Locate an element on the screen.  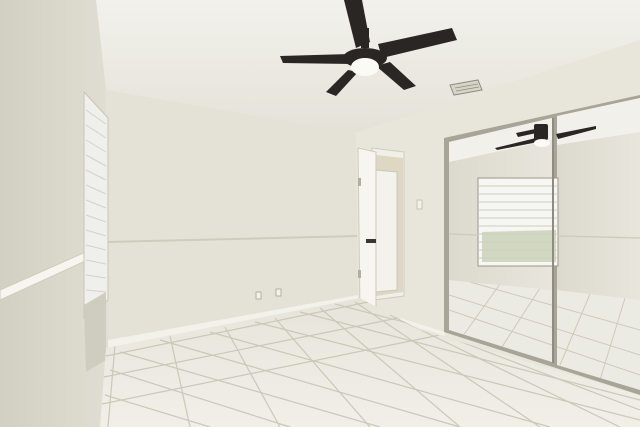
bedroom-door is located at coordinates (381, 233).